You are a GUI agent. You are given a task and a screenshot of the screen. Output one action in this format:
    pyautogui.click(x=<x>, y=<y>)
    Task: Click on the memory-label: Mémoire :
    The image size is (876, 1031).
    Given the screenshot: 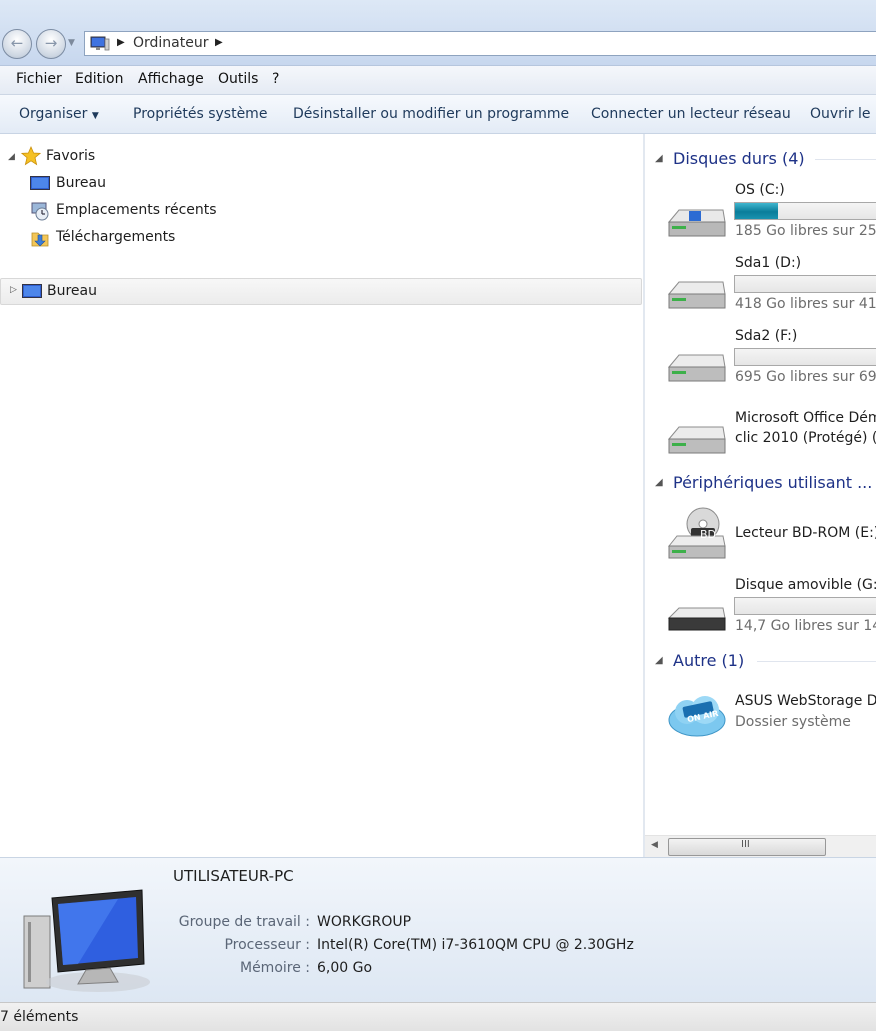 What is the action you would take?
    pyautogui.click(x=274, y=968)
    